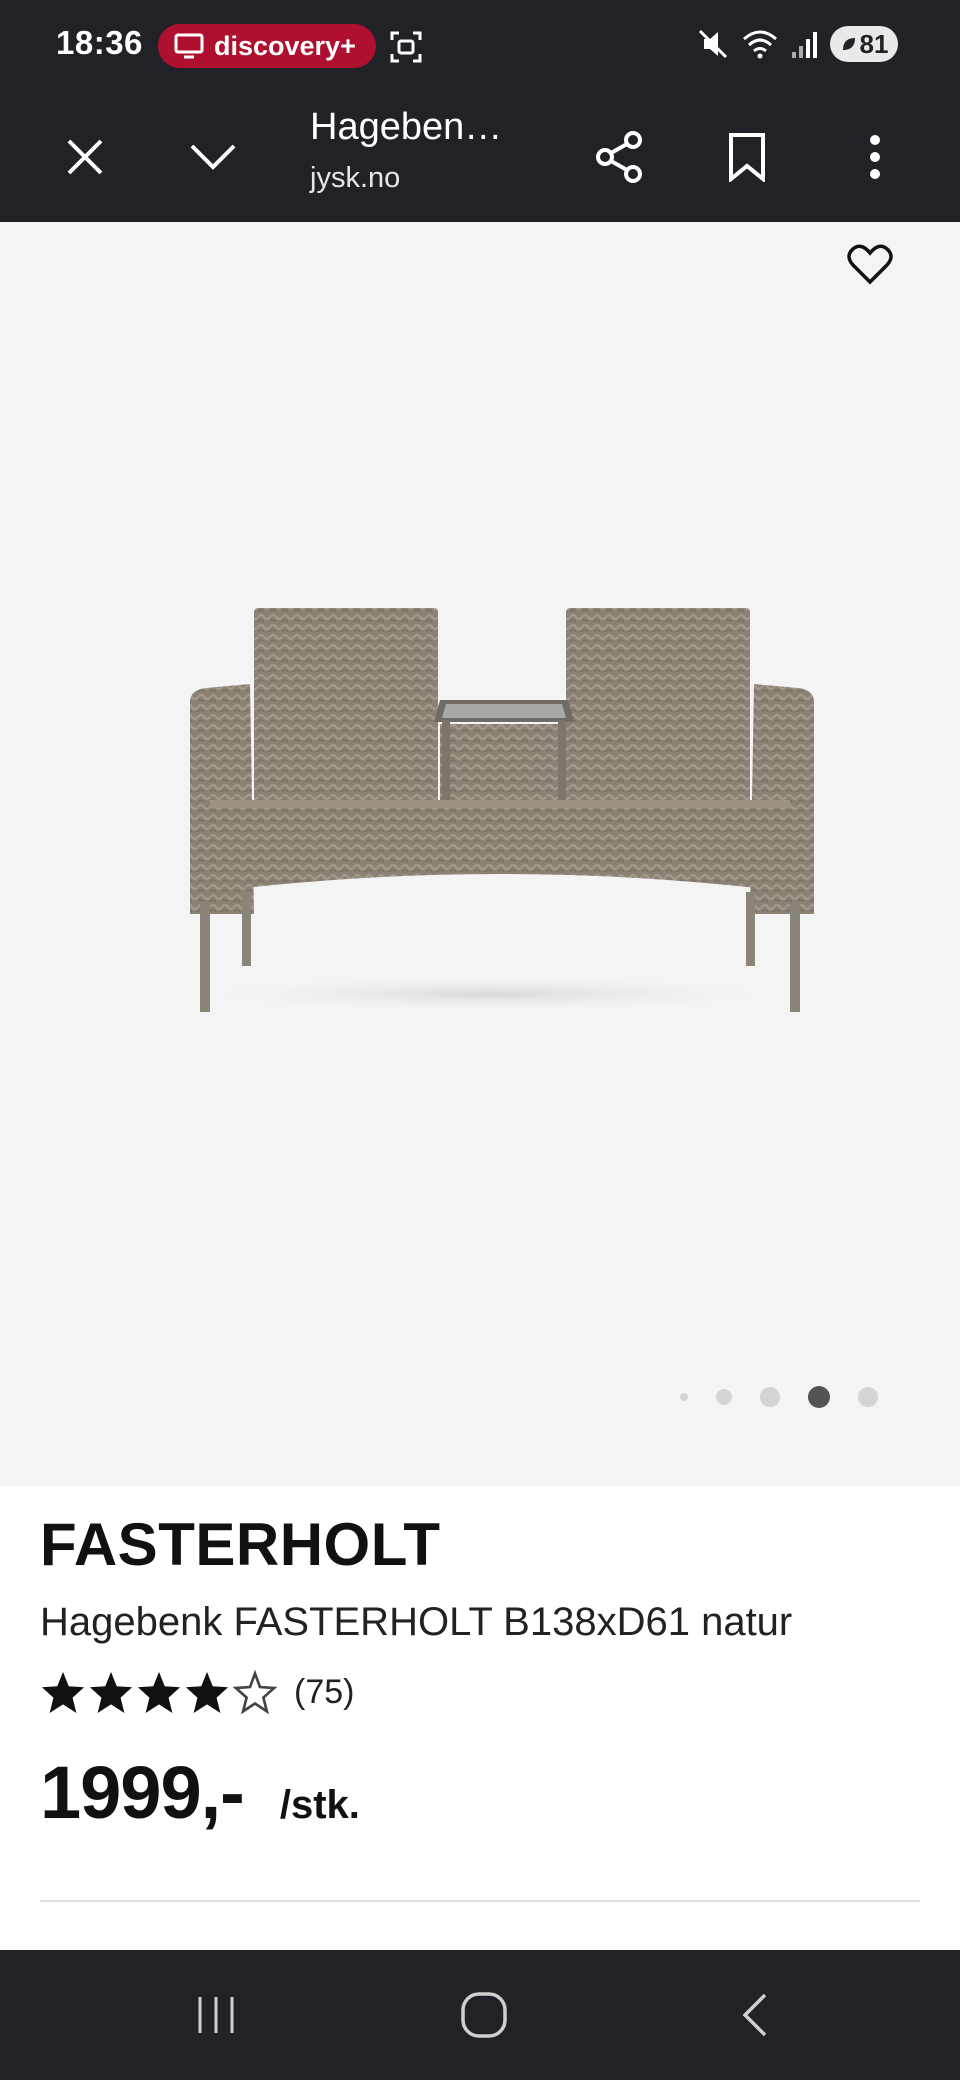 The image size is (960, 2080). What do you see at coordinates (319, 1805) in the screenshot?
I see `price-unit: /stk.` at bounding box center [319, 1805].